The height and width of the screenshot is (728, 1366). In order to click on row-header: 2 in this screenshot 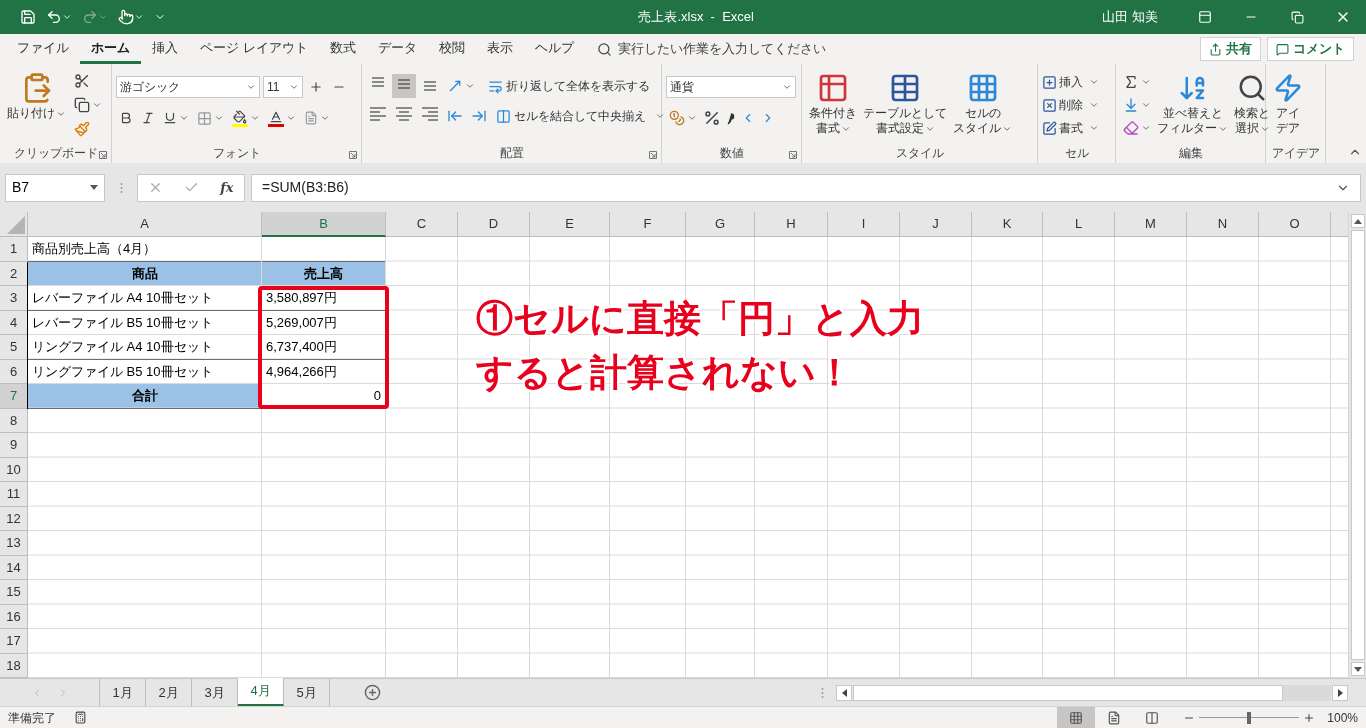, I will do `click(14, 273)`.